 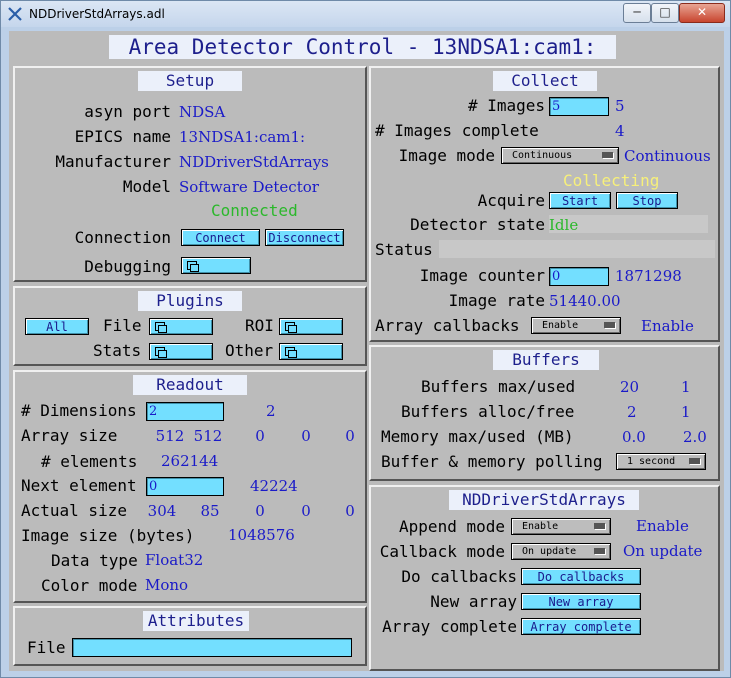 I want to click on array-size-0: 512, so click(x=170, y=436).